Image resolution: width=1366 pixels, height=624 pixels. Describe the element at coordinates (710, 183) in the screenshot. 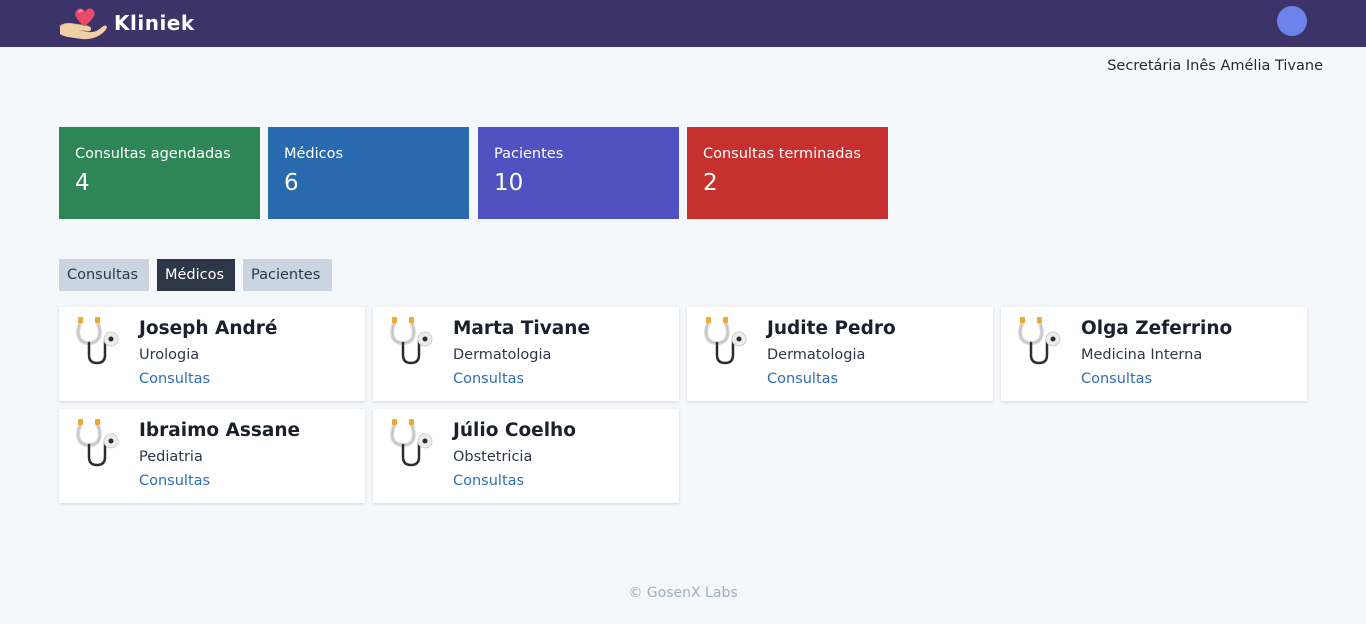

I see `stat-value: 2` at that location.